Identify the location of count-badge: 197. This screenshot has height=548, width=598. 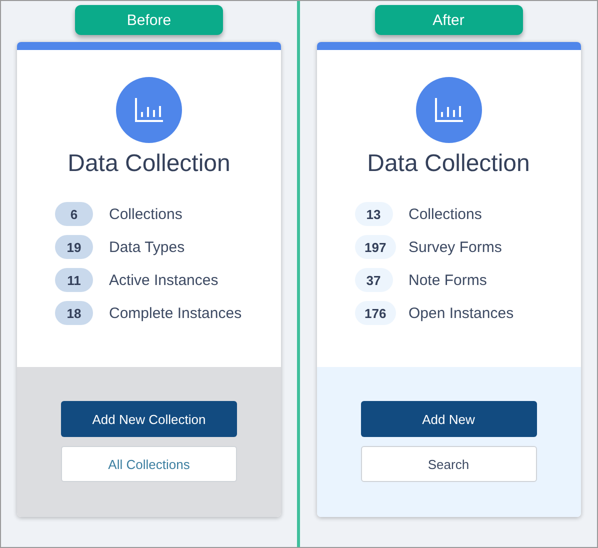
(375, 247).